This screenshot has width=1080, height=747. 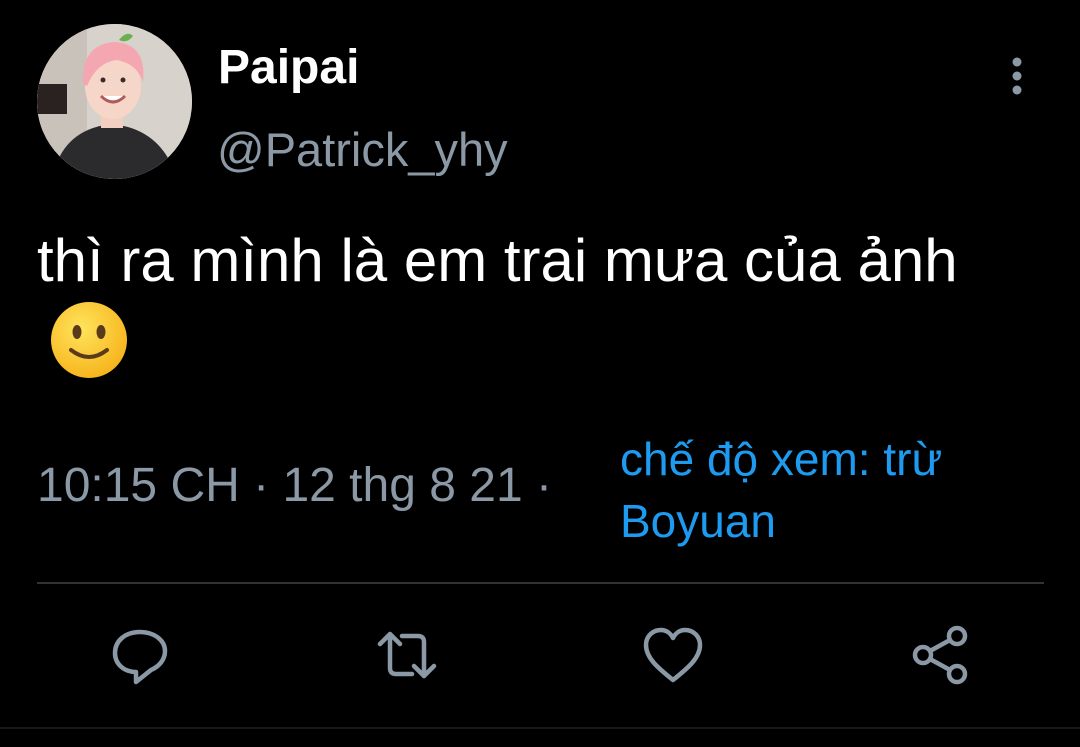 I want to click on action-bar, so click(x=540, y=655).